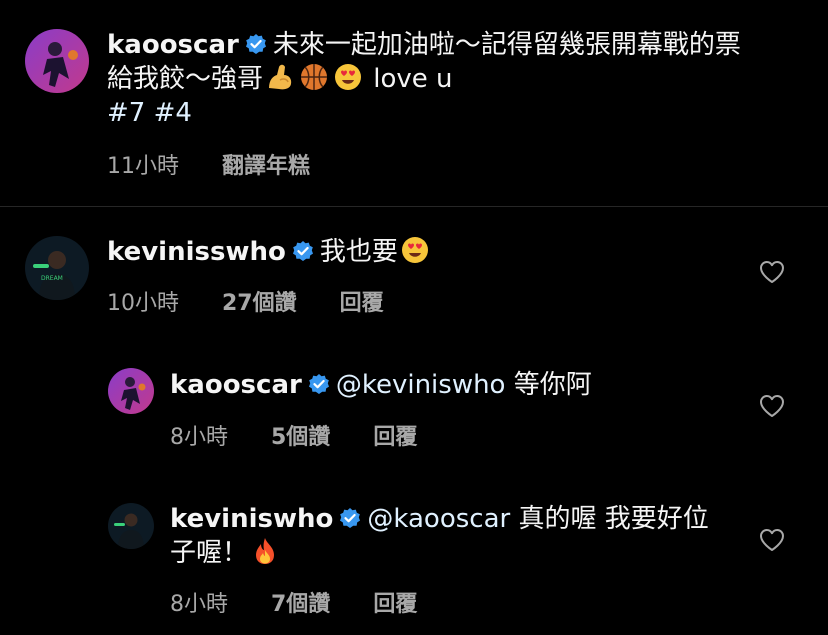 This screenshot has width=828, height=635. Describe the element at coordinates (259, 303) in the screenshot. I see `comment-likes: 27個讚` at that location.